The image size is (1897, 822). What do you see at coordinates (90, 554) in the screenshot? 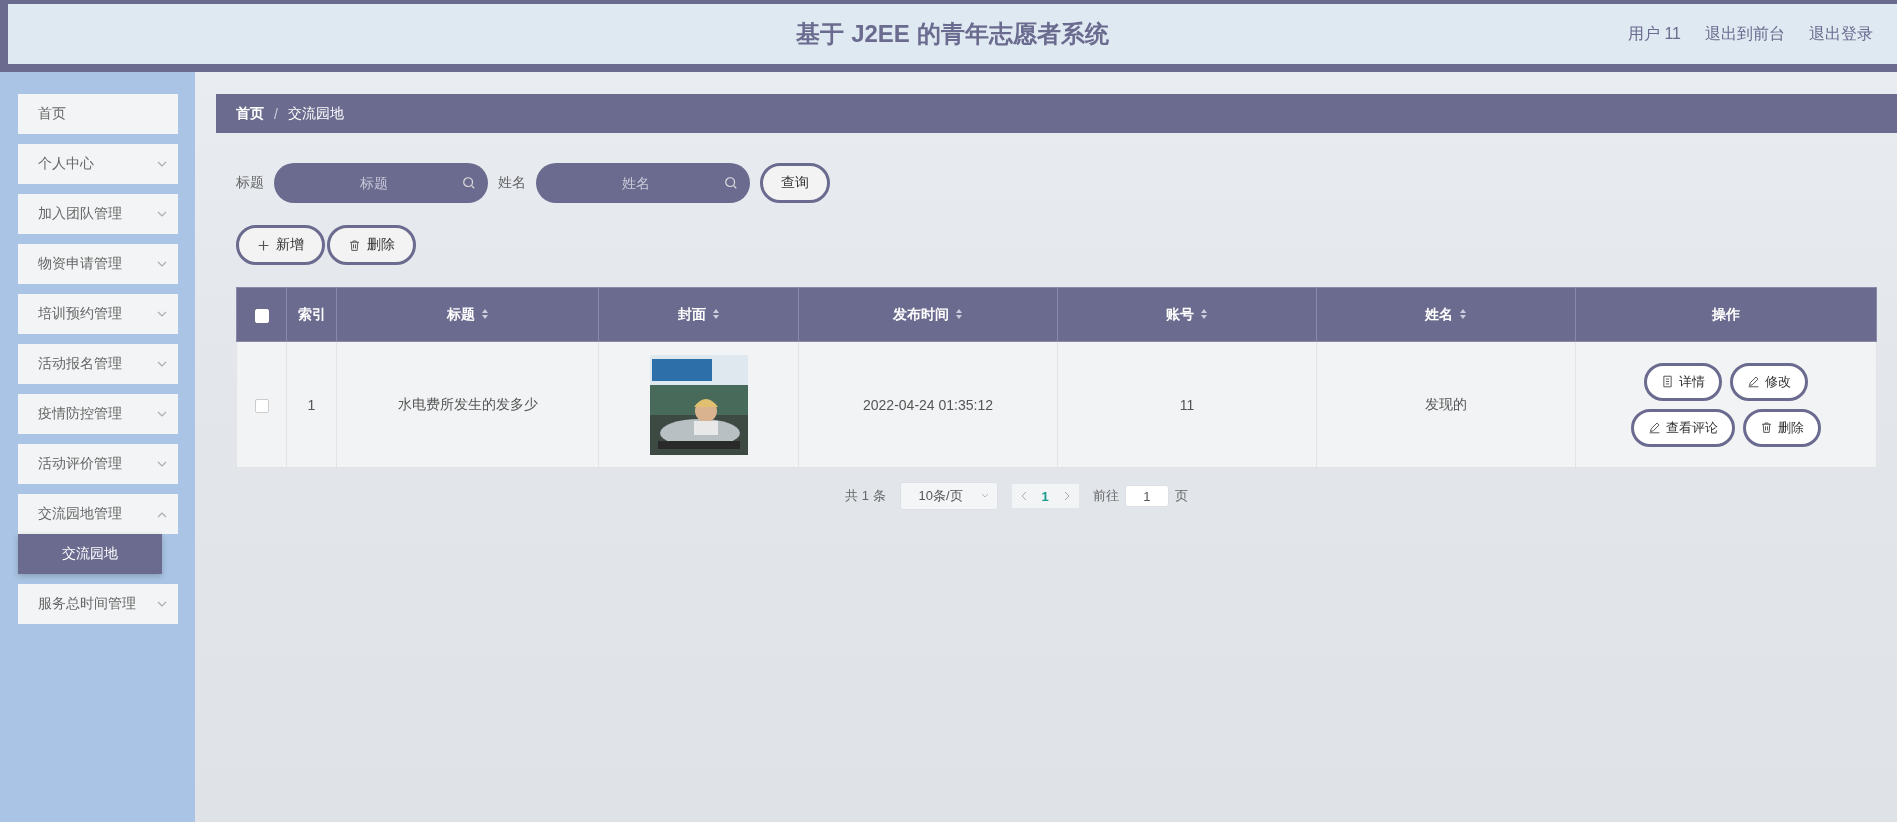
I see `submenu-item: 交流园地` at bounding box center [90, 554].